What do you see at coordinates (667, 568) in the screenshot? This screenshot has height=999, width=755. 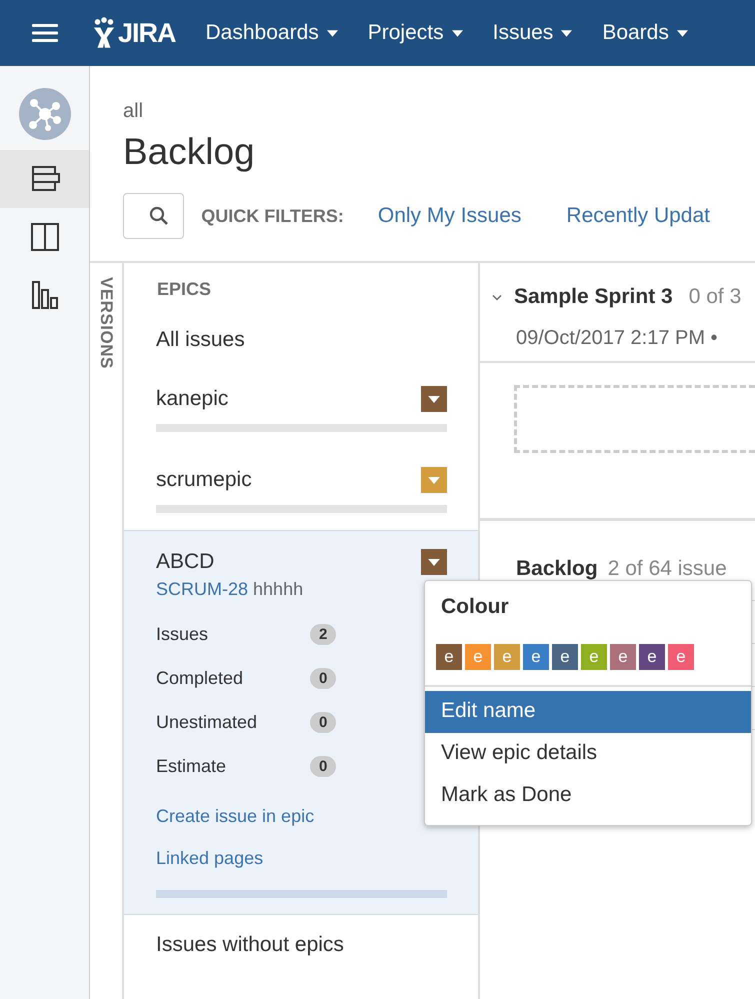 I see `backlog-issue-count: 2 of 64 issue` at bounding box center [667, 568].